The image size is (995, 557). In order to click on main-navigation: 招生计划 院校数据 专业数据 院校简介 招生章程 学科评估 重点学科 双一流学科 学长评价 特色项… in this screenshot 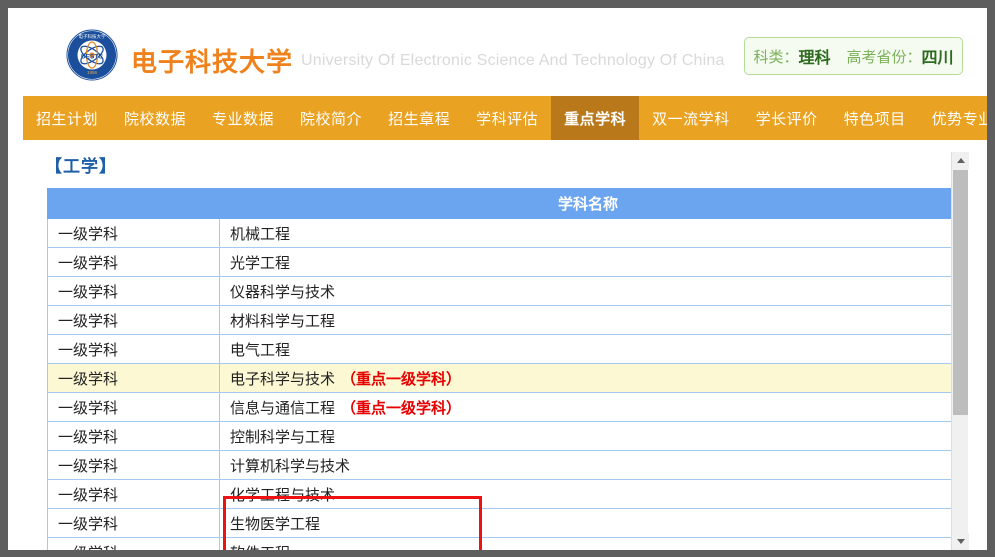, I will do `click(505, 118)`.